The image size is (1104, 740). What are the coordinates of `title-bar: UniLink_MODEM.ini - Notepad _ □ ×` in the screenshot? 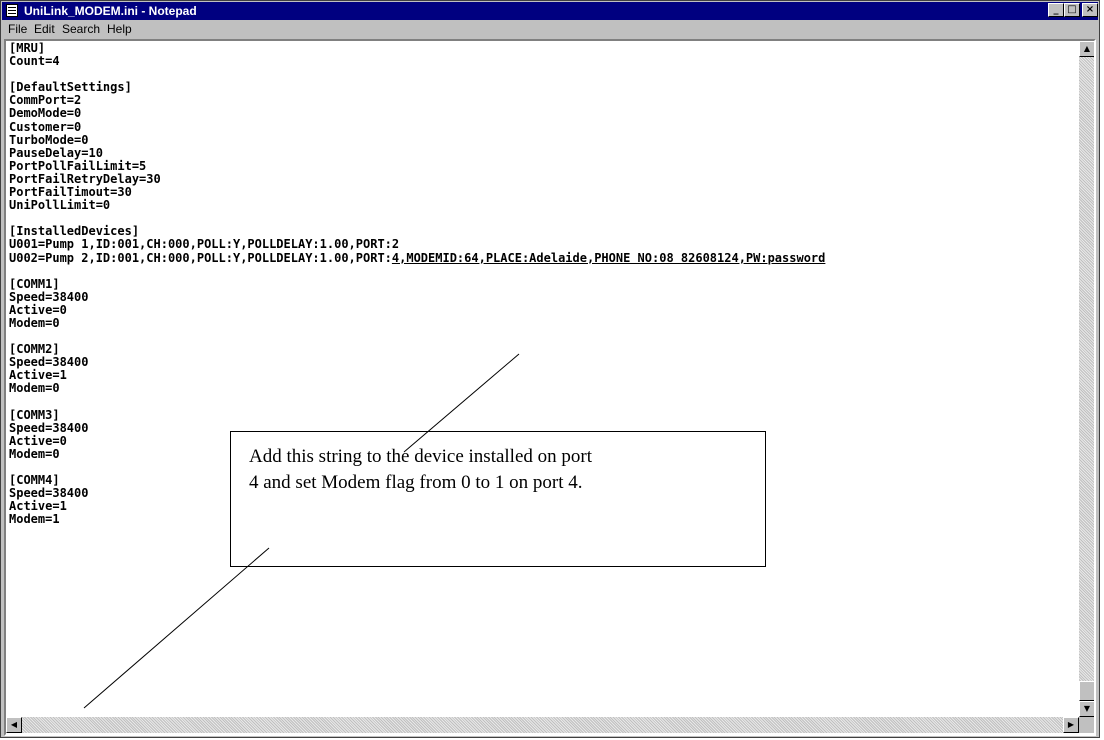 It's located at (550, 11).